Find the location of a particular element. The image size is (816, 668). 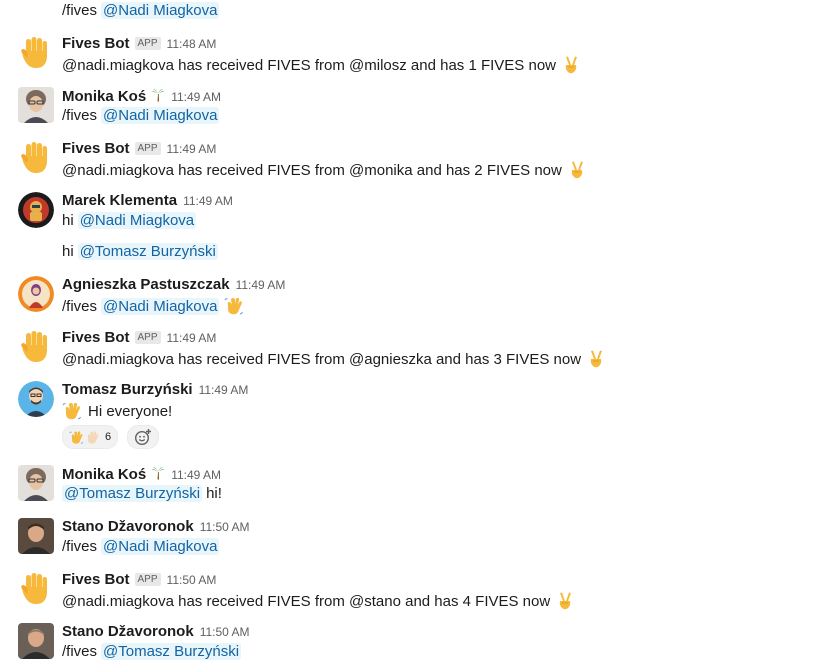

reaction-pill: 6 is located at coordinates (90, 437).